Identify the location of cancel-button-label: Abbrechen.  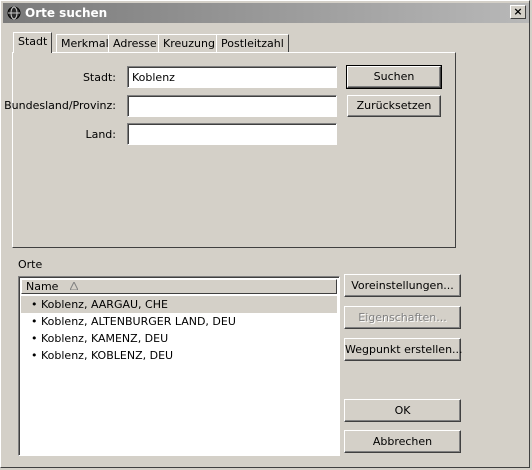
(402, 441).